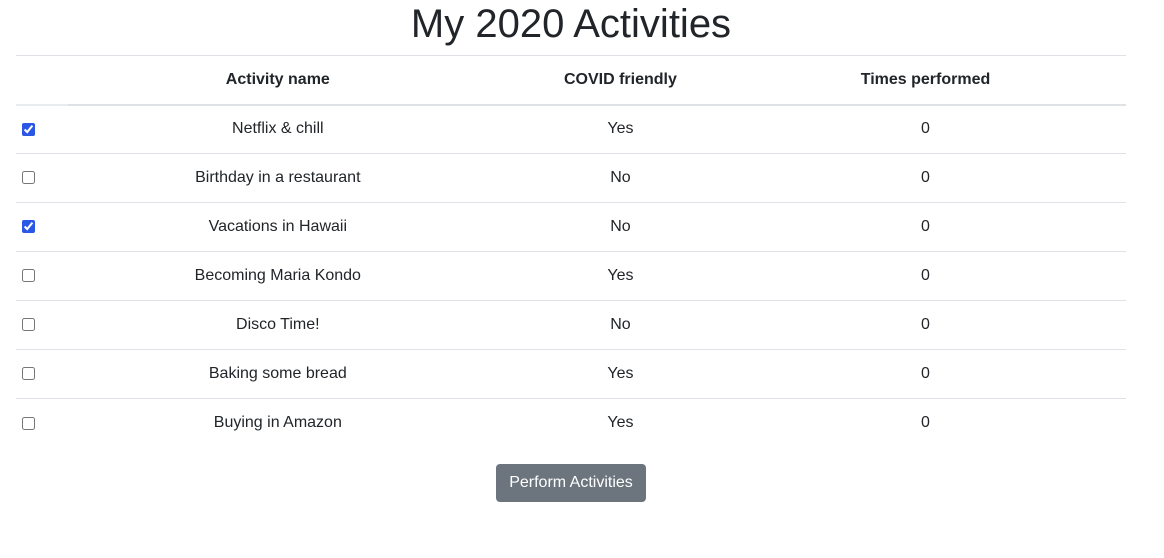 This screenshot has height=558, width=1164. What do you see at coordinates (277, 276) in the screenshot?
I see `activity-name-cell: Becoming Maria Kondo` at bounding box center [277, 276].